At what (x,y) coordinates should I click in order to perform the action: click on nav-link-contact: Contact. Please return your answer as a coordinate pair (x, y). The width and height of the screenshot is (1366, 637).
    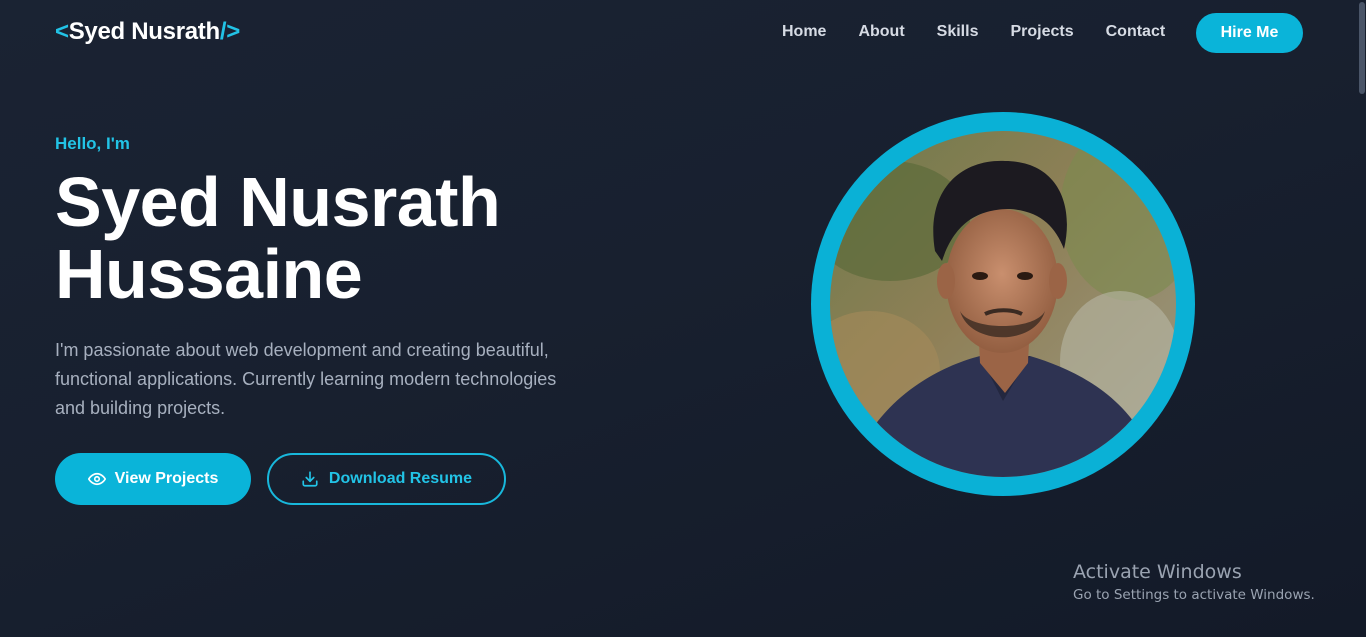
    Looking at the image, I should click on (1136, 32).